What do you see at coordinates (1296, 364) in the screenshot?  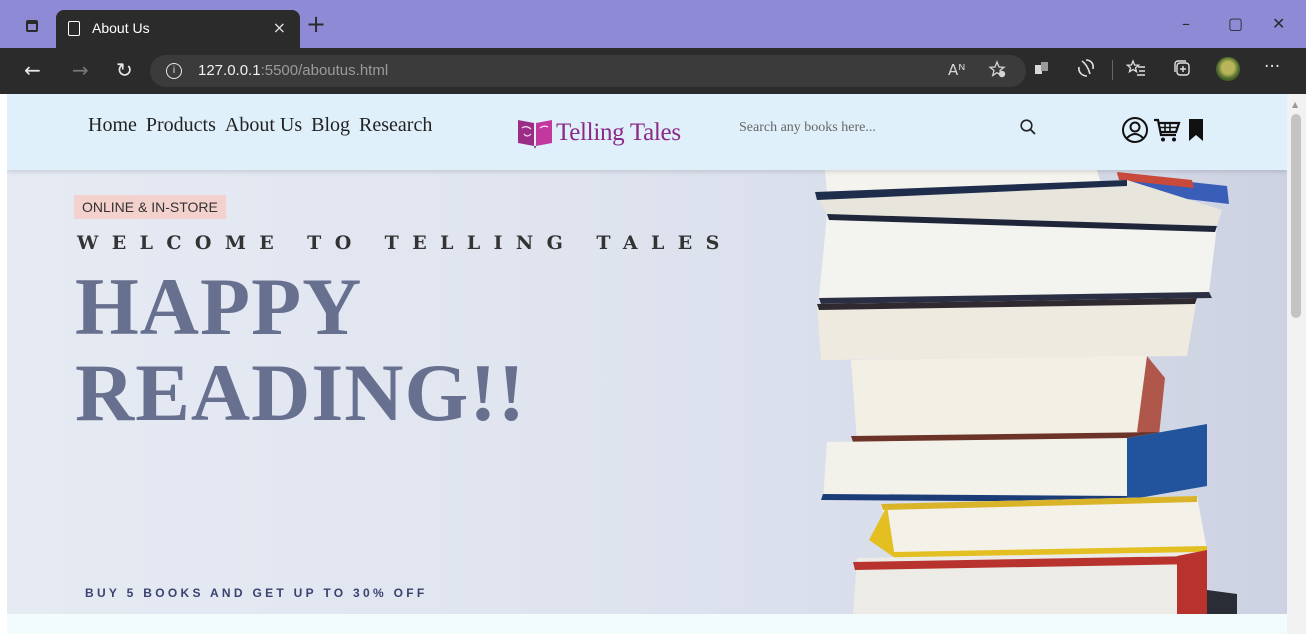 I see `page-scrollbar: ▲` at bounding box center [1296, 364].